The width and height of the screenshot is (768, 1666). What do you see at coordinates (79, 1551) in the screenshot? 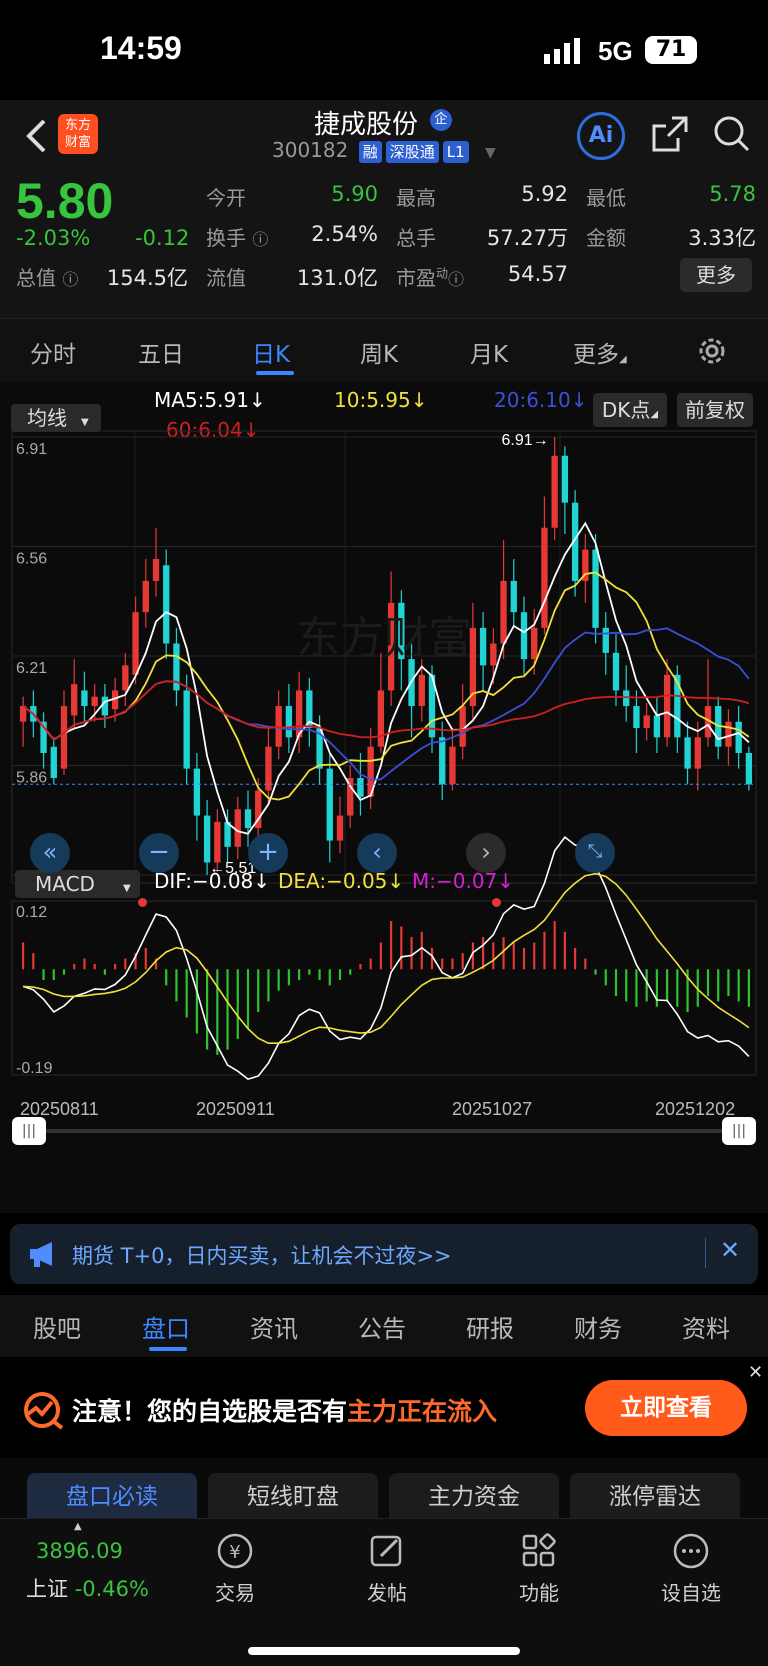
I see `index-value: 3896.09` at bounding box center [79, 1551].